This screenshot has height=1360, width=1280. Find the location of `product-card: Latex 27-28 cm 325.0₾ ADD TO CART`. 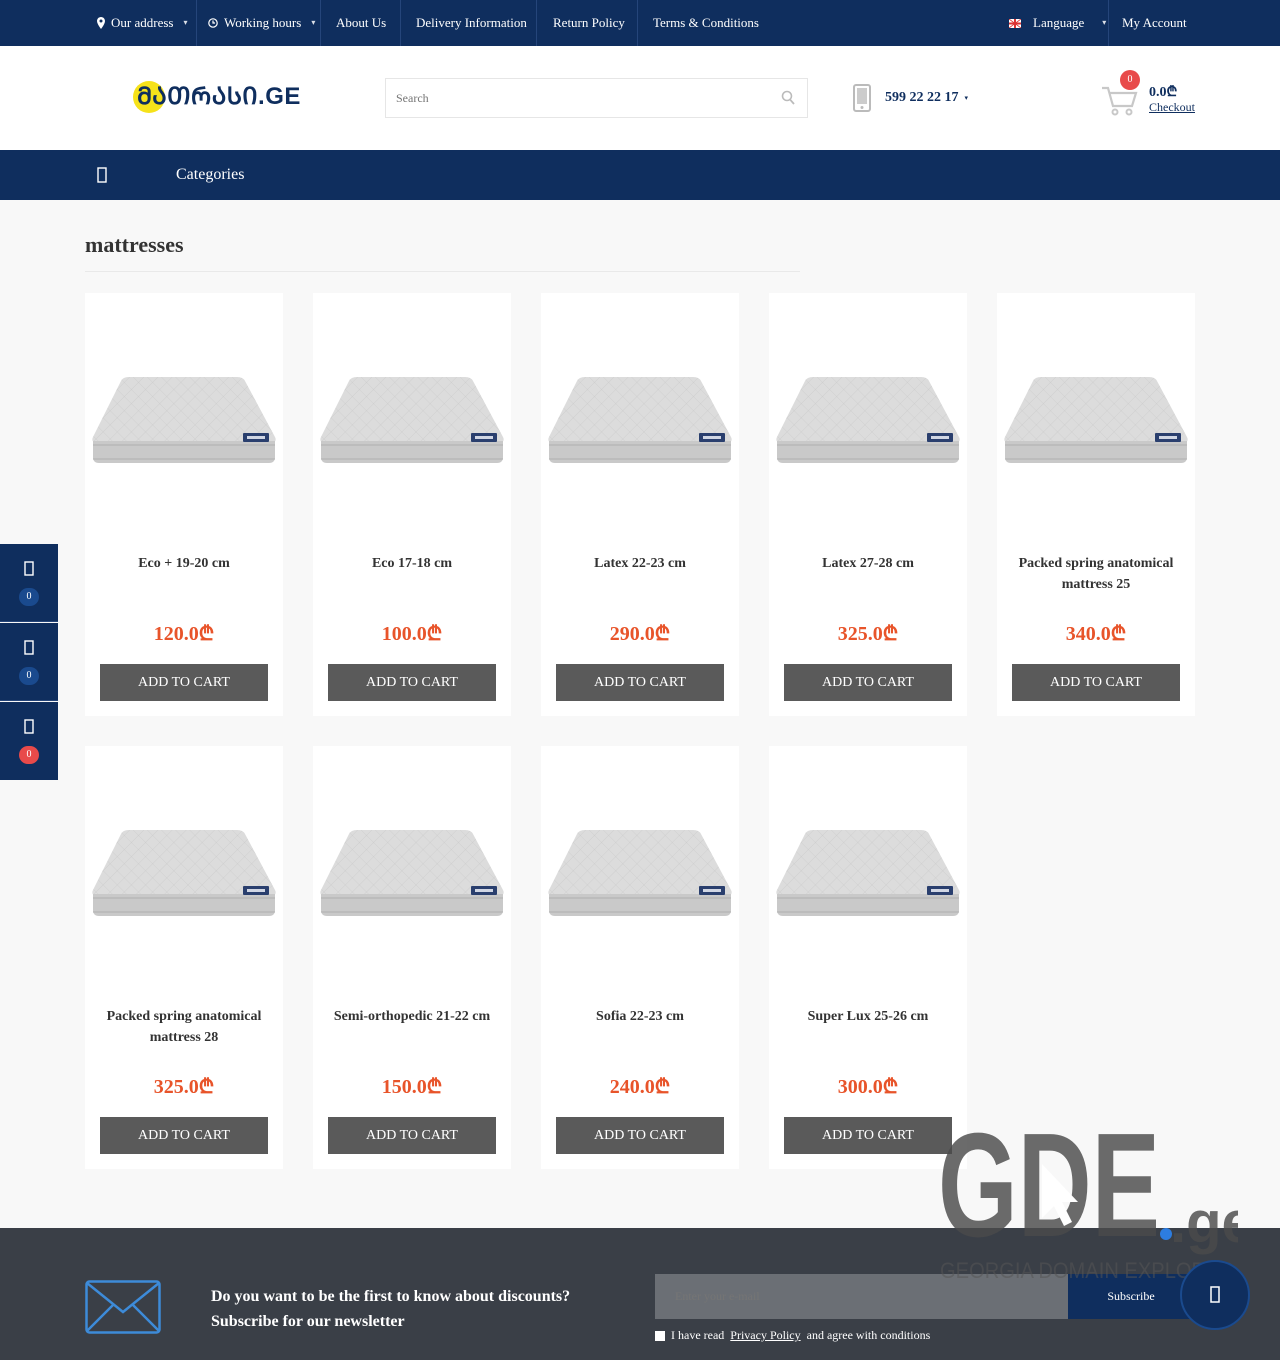

product-card: Latex 27-28 cm 325.0₾ ADD TO CART is located at coordinates (868, 504).